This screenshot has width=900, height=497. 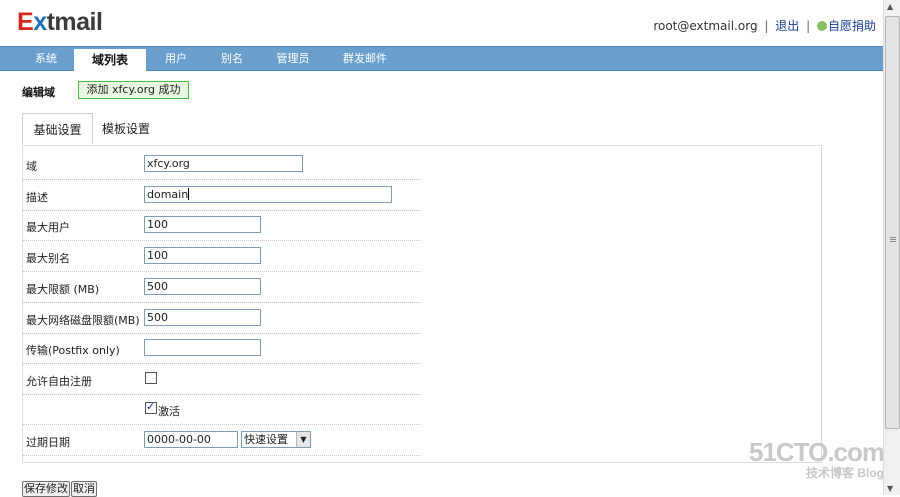 What do you see at coordinates (176, 58) in the screenshot?
I see `tab-users: 用户` at bounding box center [176, 58].